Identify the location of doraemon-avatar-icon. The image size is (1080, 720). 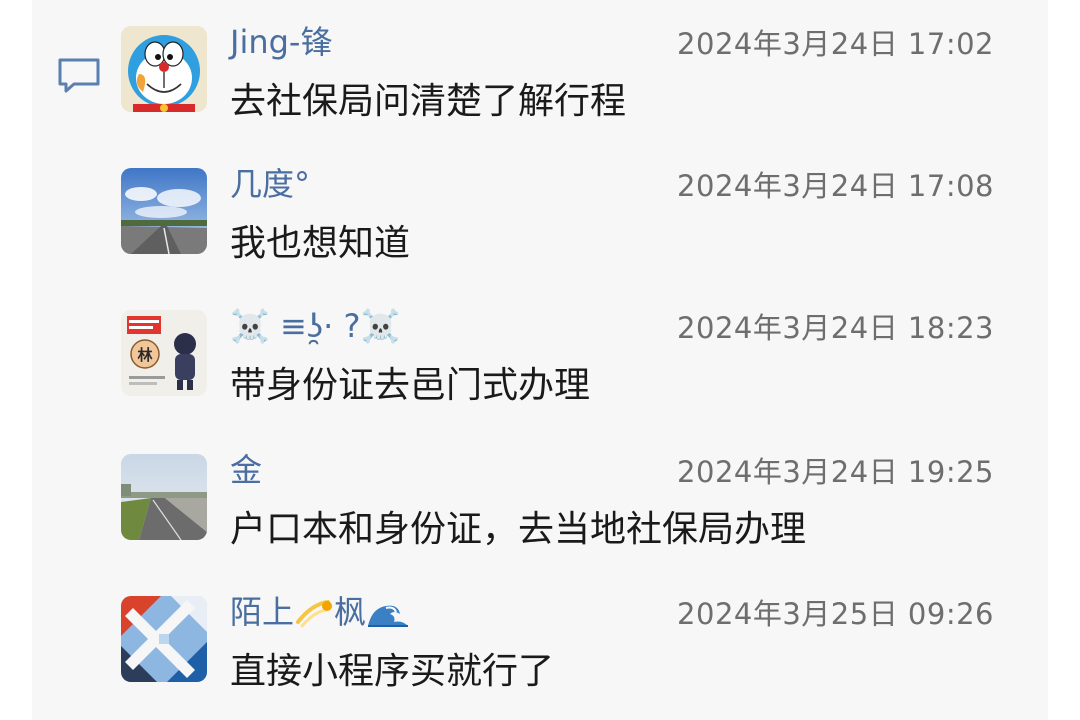
(164, 69).